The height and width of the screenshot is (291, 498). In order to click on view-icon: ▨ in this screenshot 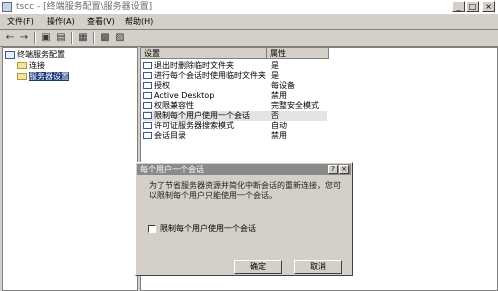, I will do `click(120, 37)`.